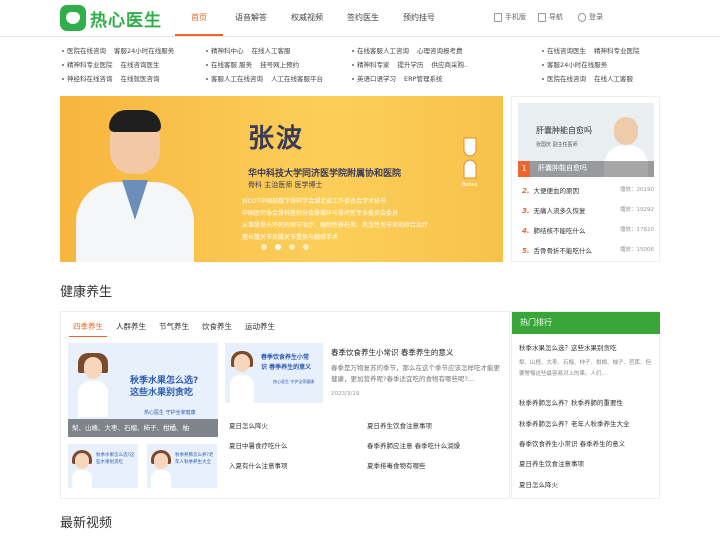  I want to click on bone-label: Bones, so click(470, 185).